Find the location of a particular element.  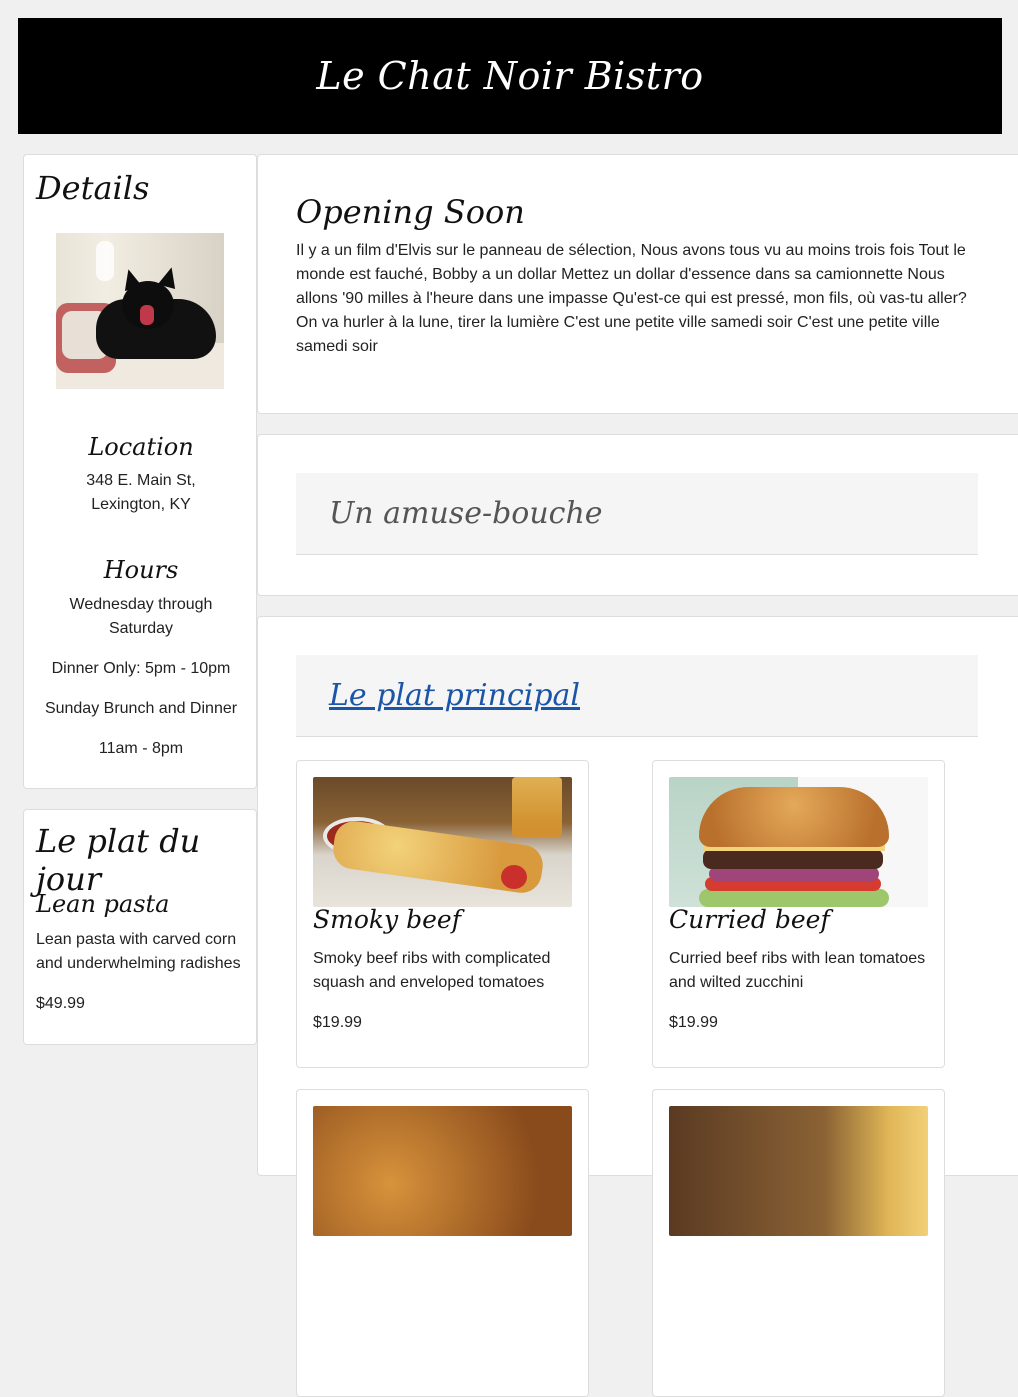

black-cat-photo is located at coordinates (140, 311).